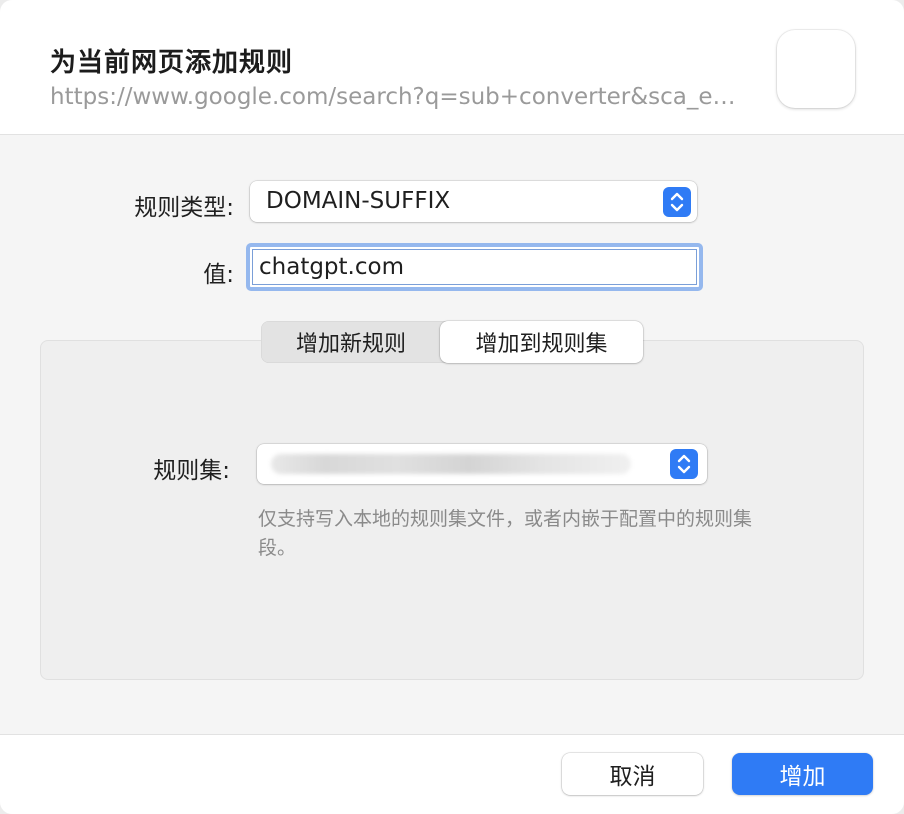  Describe the element at coordinates (172, 63) in the screenshot. I see `dialog-title: 为当前网页添加规则` at that location.